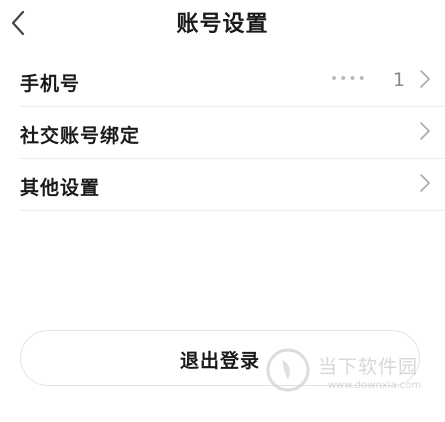 The image size is (445, 422). I want to click on page-title: 账号设置, so click(222, 24).